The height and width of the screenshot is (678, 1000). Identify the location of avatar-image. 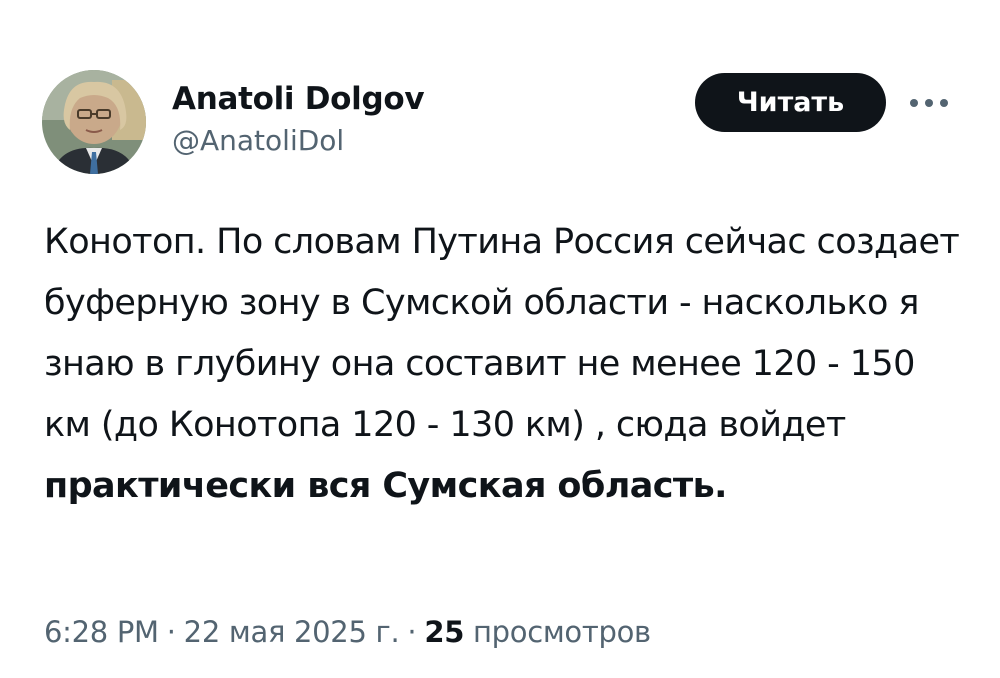
(94, 122).